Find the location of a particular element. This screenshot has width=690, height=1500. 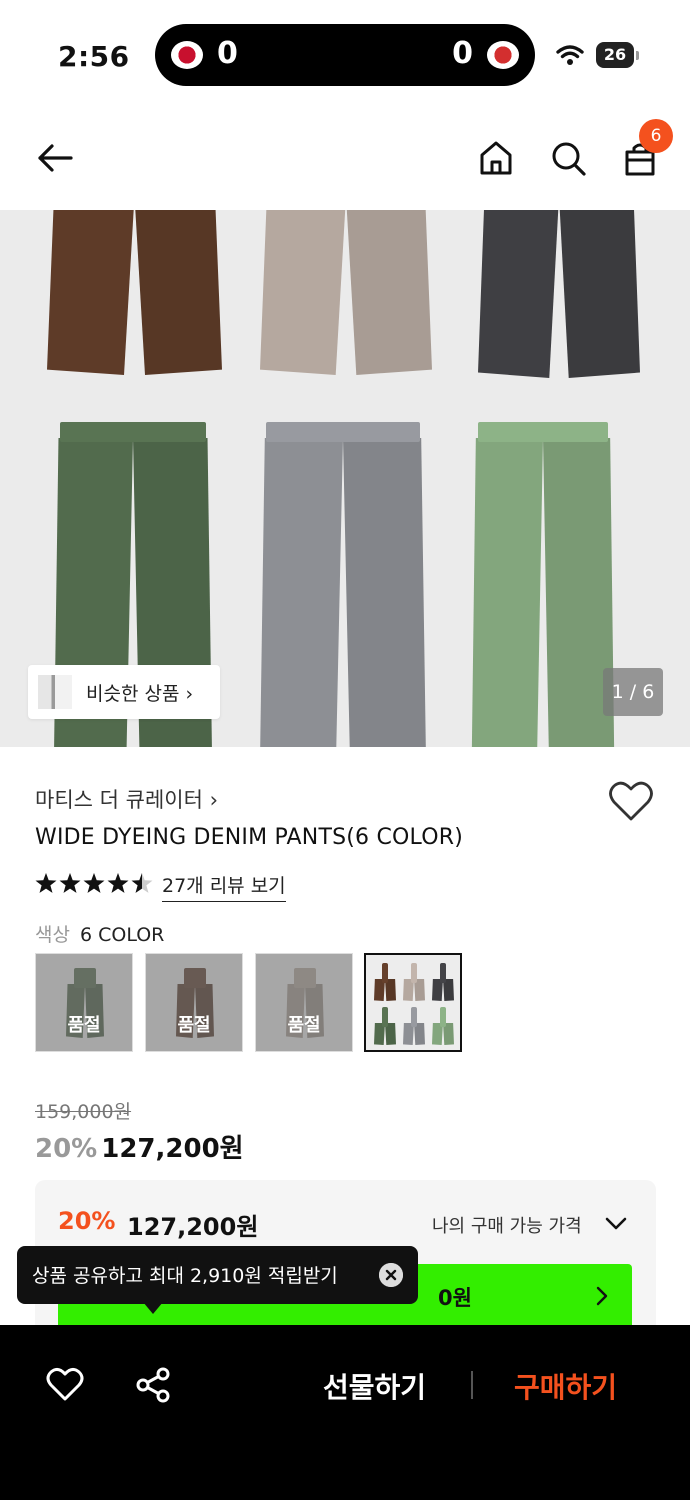

search-button is located at coordinates (568, 158).